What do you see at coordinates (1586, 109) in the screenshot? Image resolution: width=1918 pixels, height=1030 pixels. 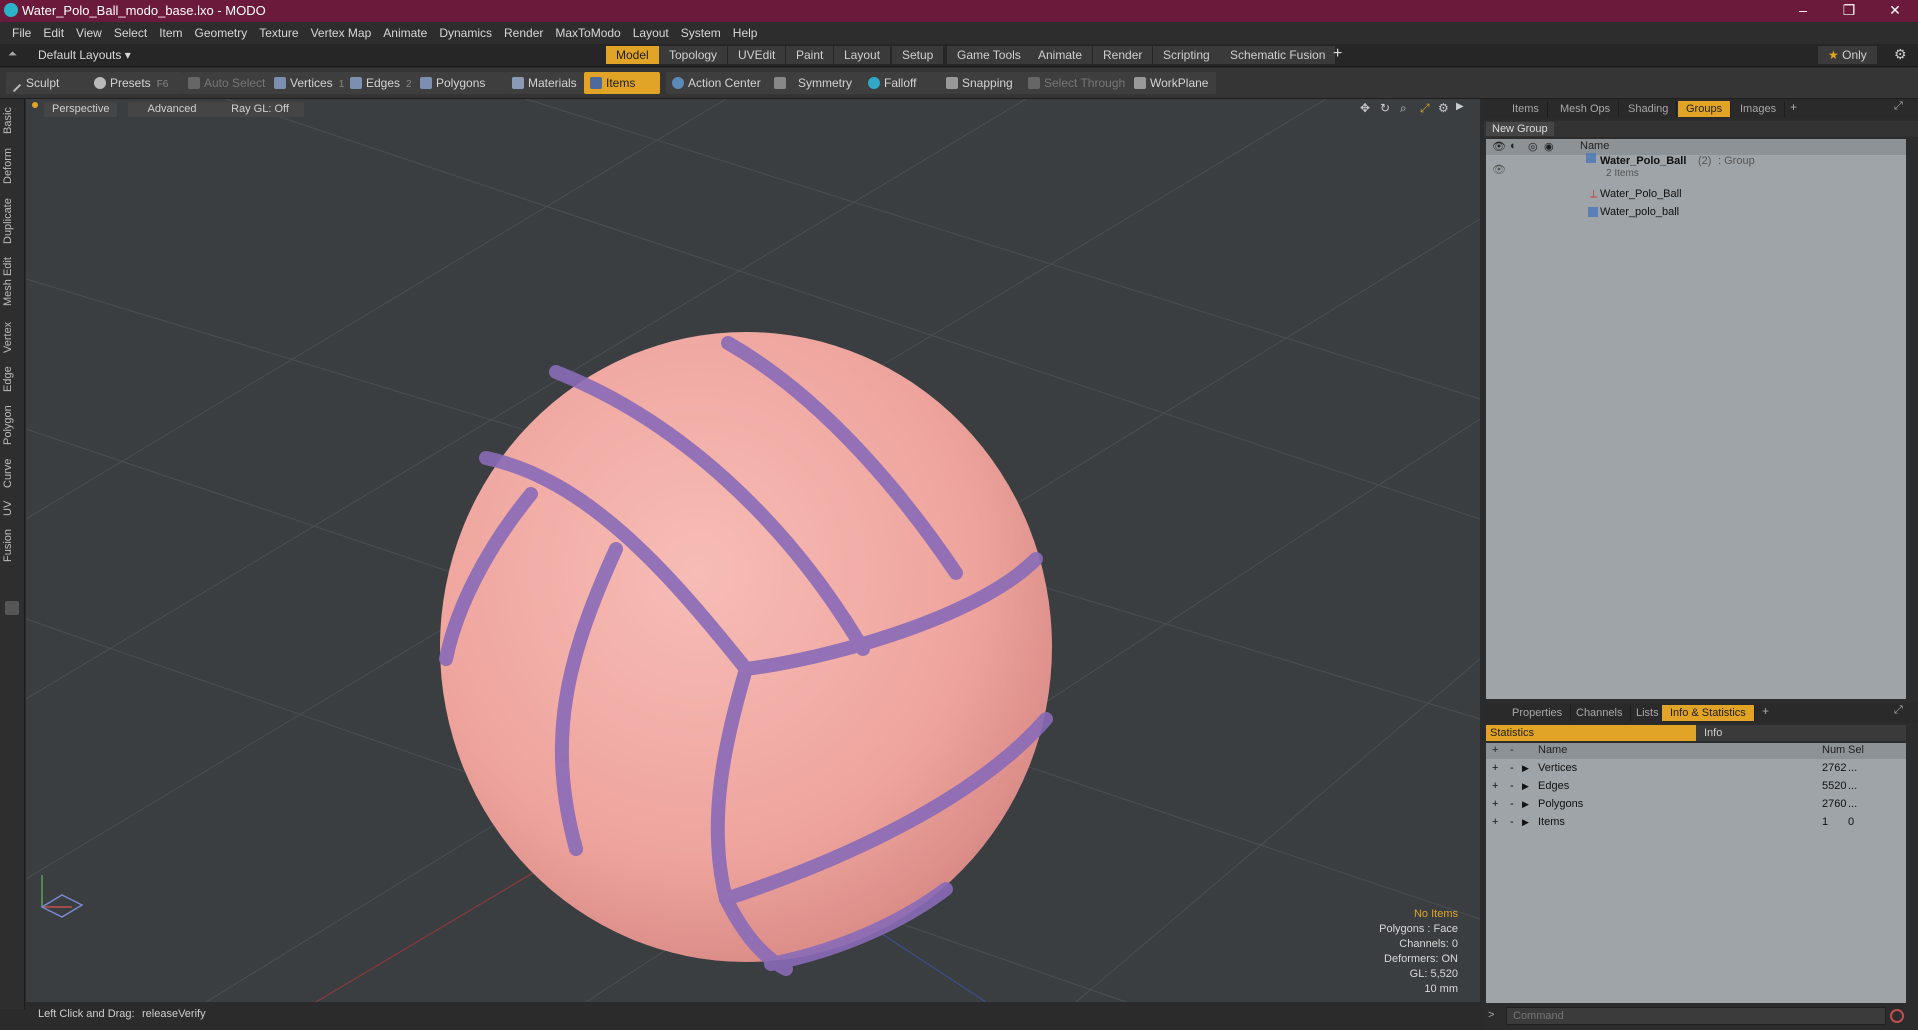 I see `tab-mesh-ops: Mesh Ops` at bounding box center [1586, 109].